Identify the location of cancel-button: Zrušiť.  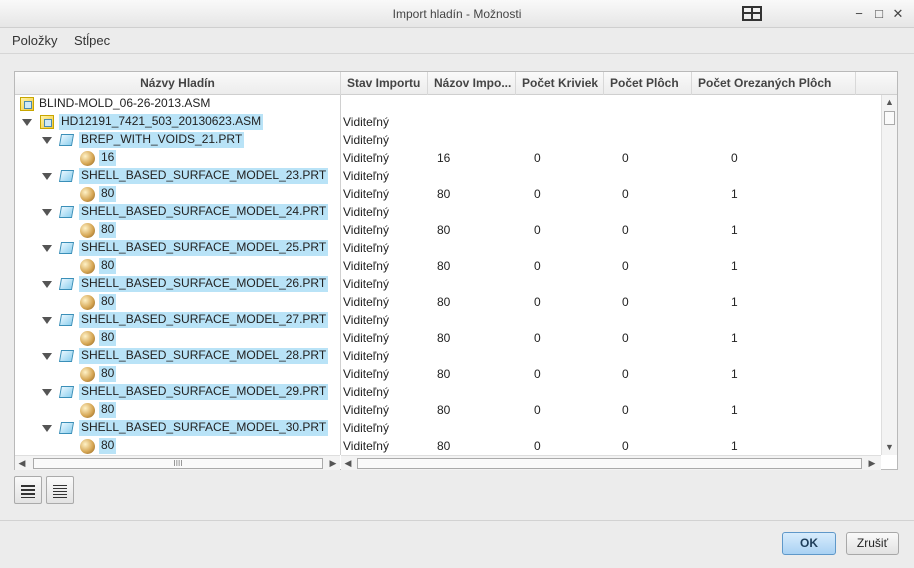
(872, 543).